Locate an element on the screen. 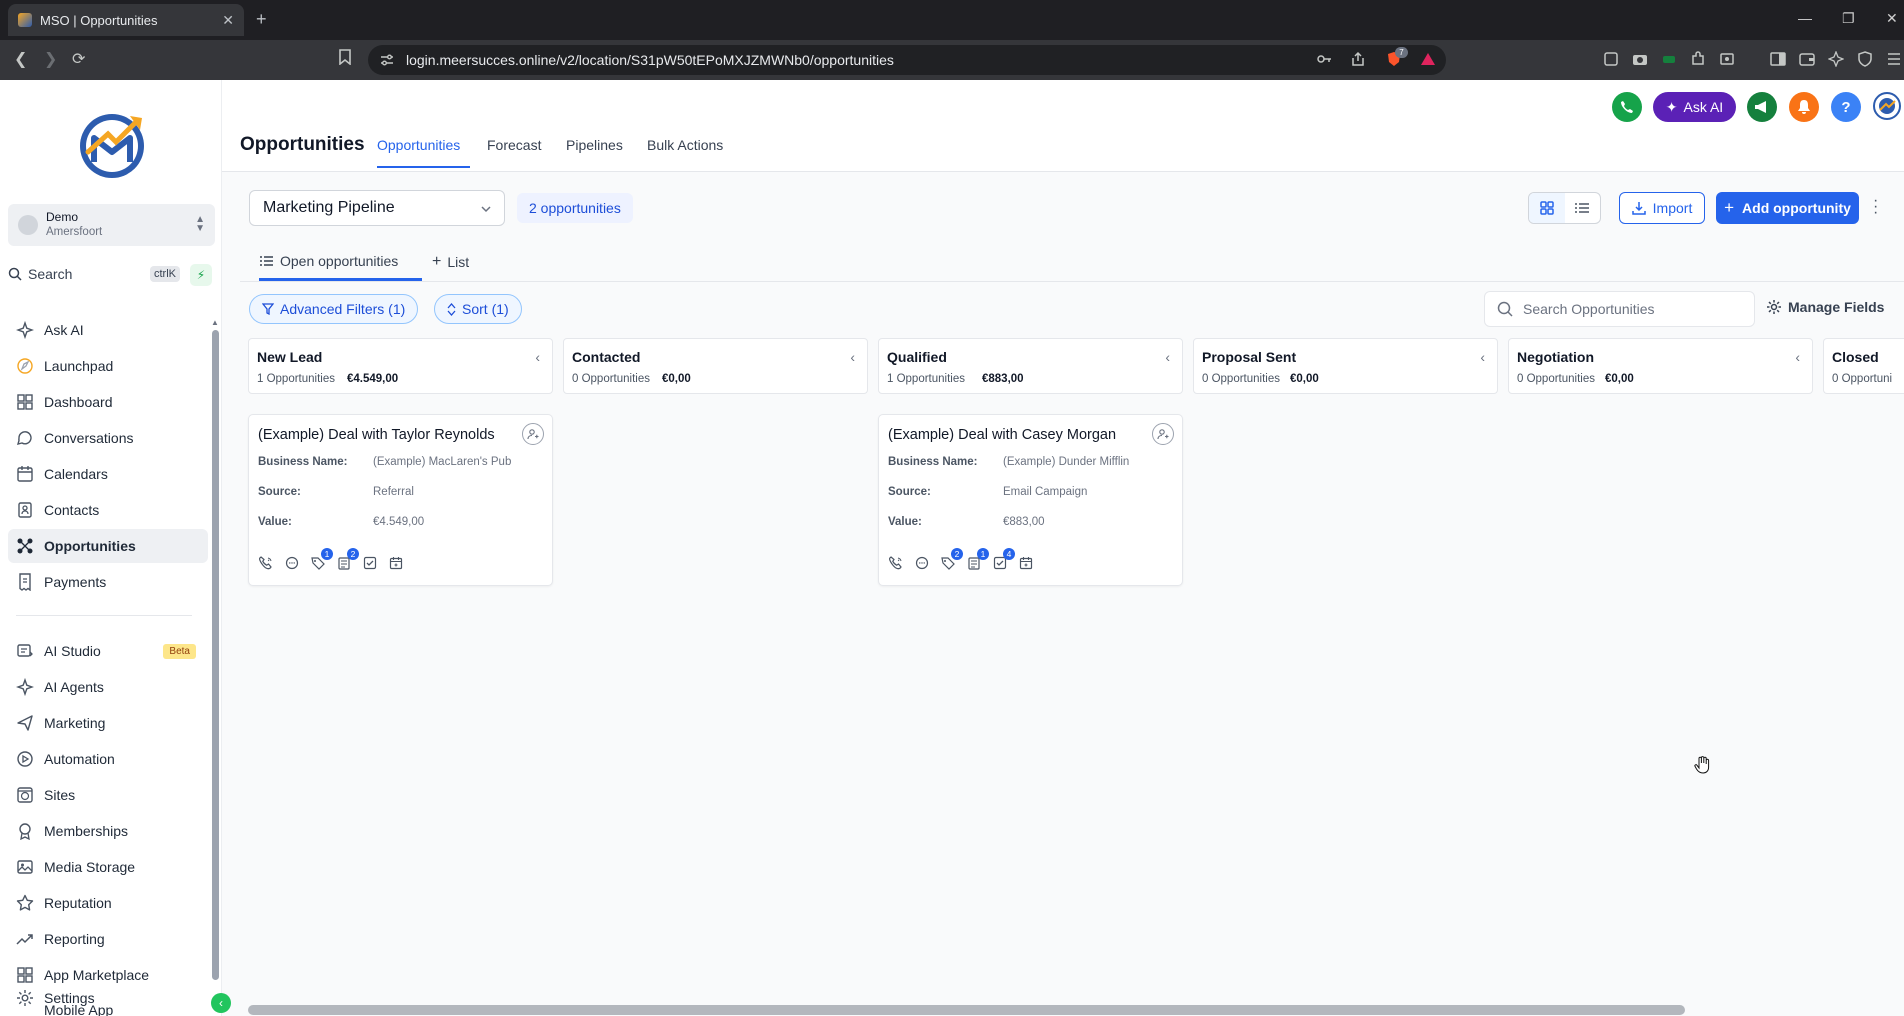 Image resolution: width=1904 pixels, height=1016 pixels. sidebar-item-payments: Payments is located at coordinates (108, 582).